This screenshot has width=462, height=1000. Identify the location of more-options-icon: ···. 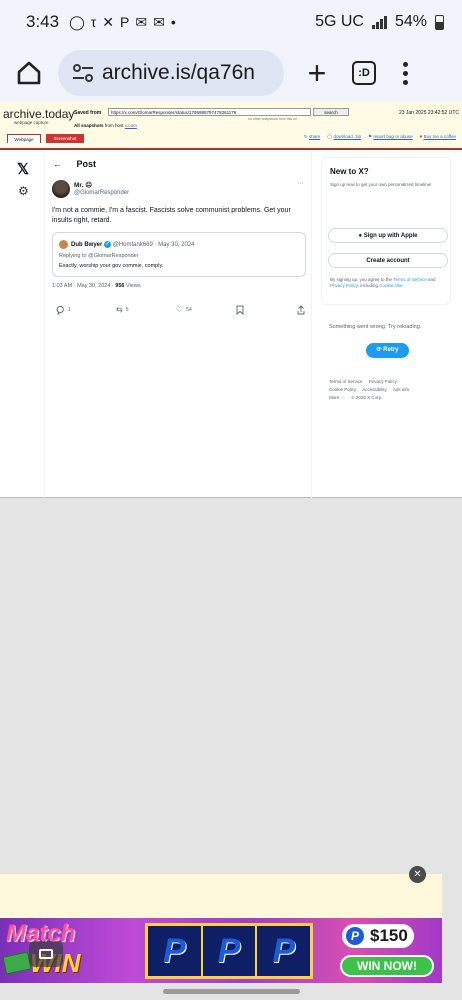
(300, 183).